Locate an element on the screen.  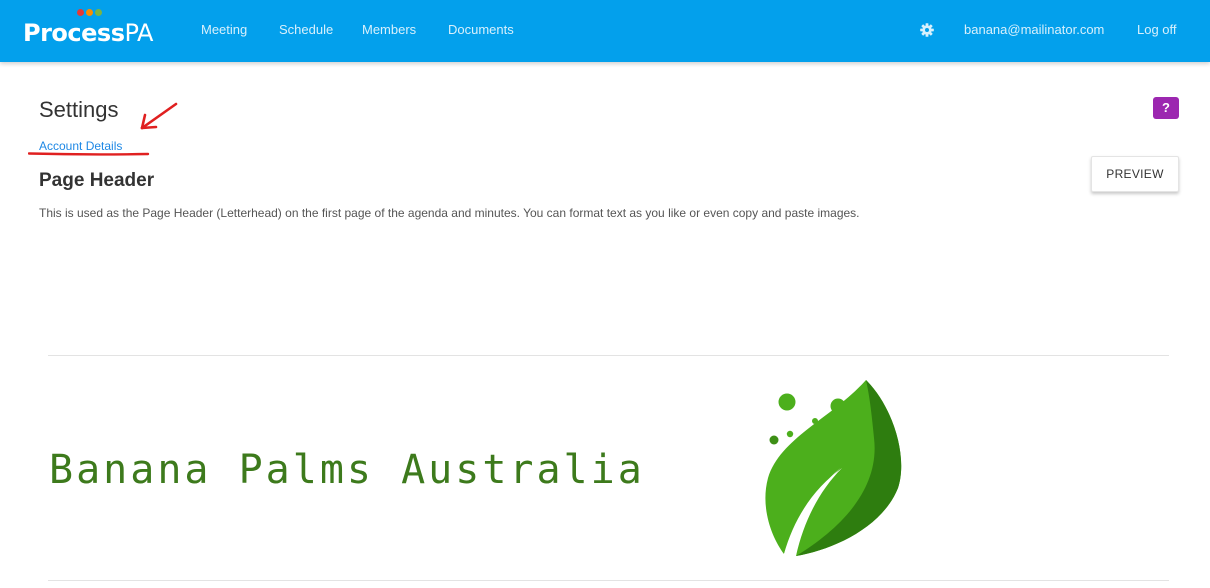
annotation-arrow-icon is located at coordinates (159, 116).